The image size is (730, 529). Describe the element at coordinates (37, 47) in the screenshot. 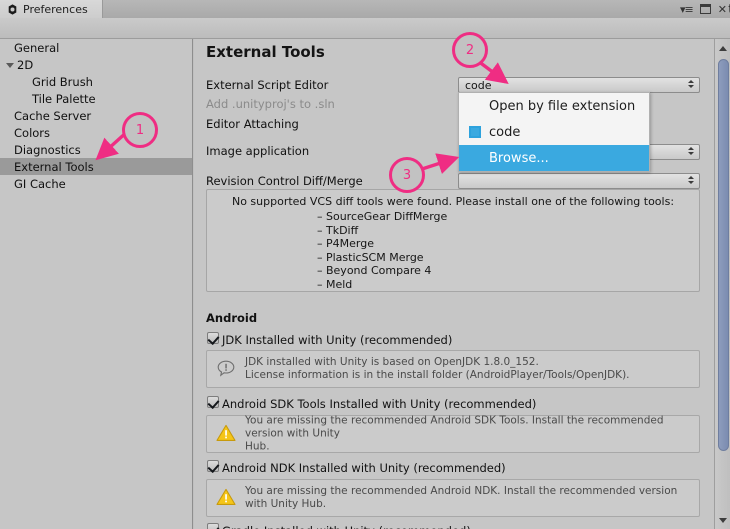

I see `sidebar-item-label: General` at that location.